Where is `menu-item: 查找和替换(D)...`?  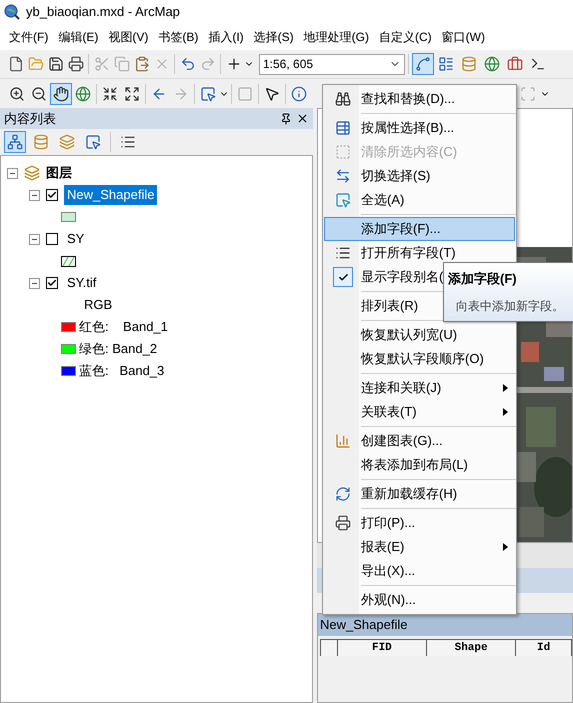 menu-item: 查找和替换(D)... is located at coordinates (419, 99).